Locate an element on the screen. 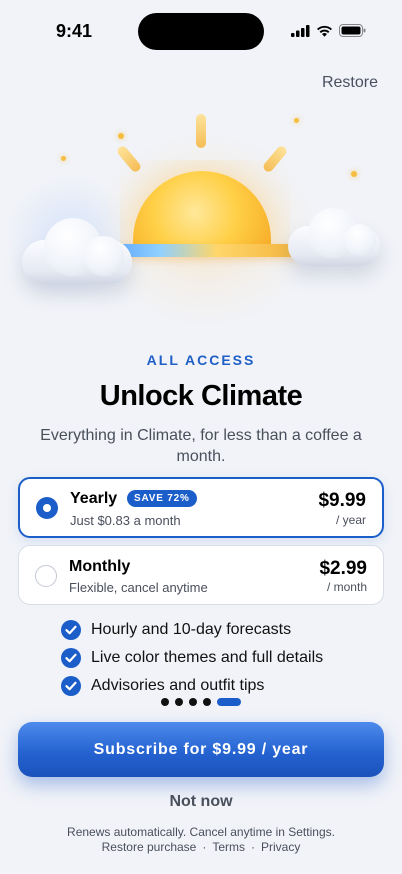  plan-price: $2.99 is located at coordinates (343, 568).